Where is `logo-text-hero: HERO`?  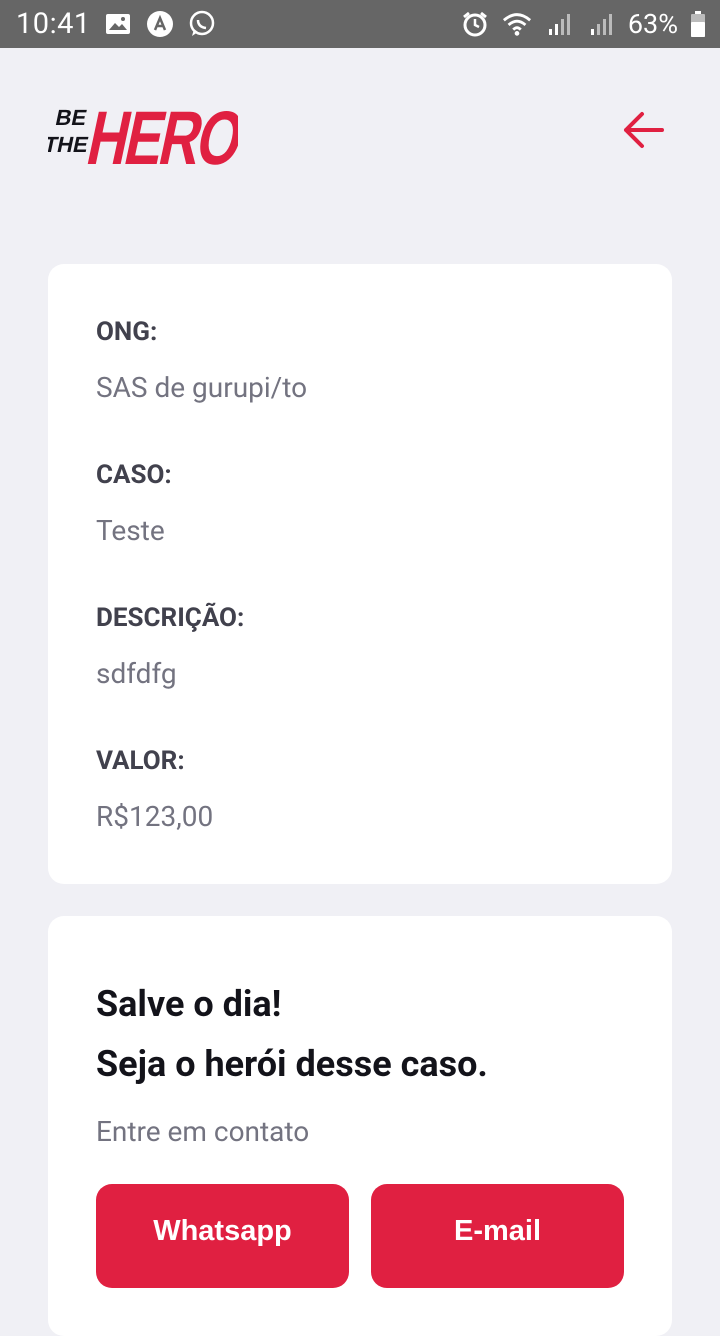 logo-text-hero: HERO is located at coordinates (159, 133).